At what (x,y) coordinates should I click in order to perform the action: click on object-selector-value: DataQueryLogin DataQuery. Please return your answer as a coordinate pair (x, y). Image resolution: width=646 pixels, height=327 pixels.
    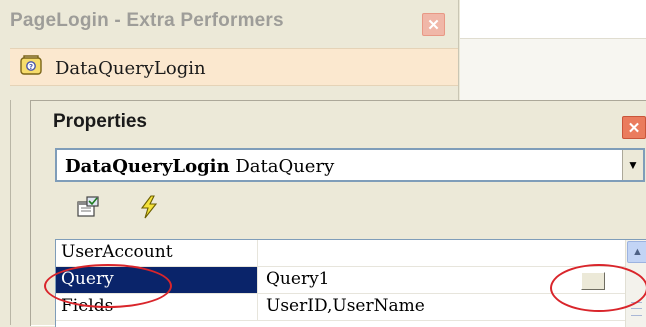
    Looking at the image, I should click on (199, 166).